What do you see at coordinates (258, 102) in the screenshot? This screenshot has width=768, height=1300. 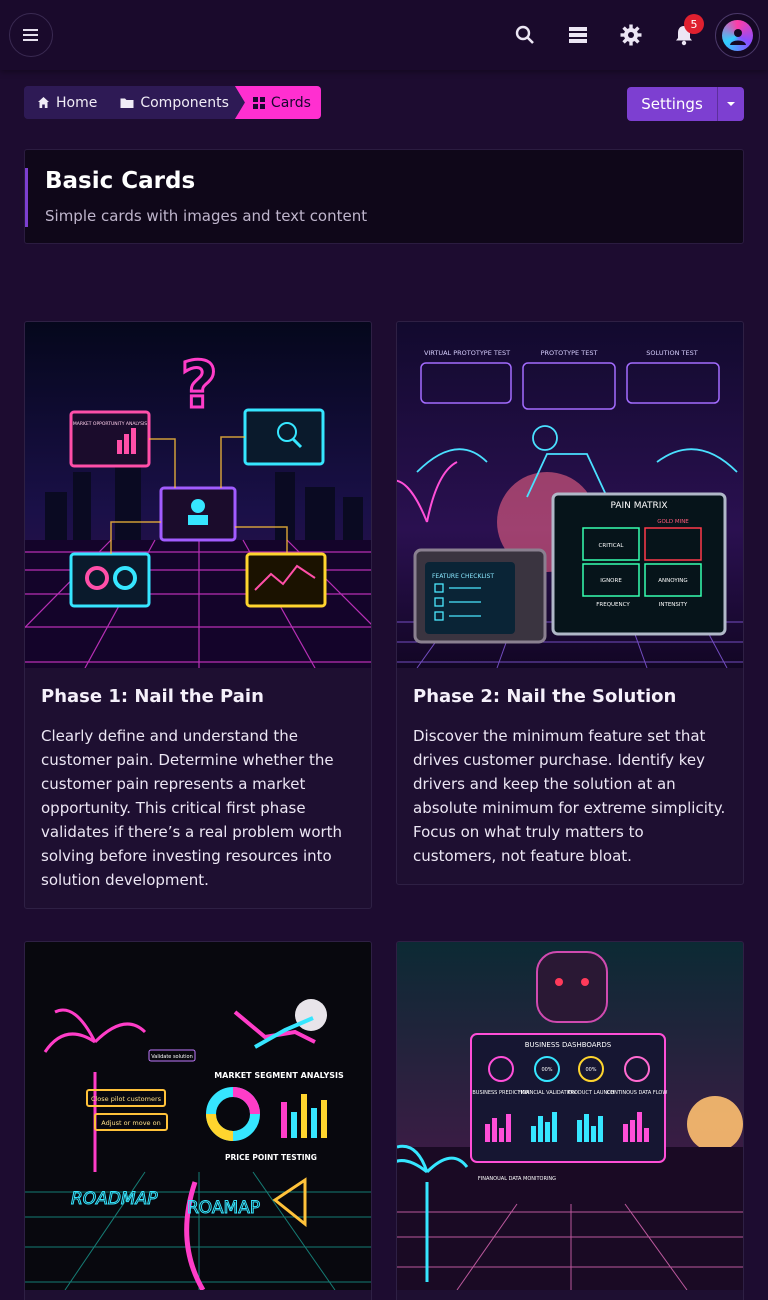 I see `grid-icon` at bounding box center [258, 102].